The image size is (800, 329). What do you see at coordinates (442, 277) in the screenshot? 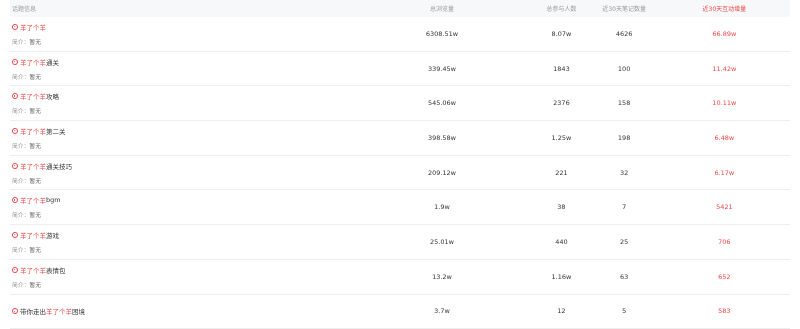
I see `views-value: 13.2w` at bounding box center [442, 277].